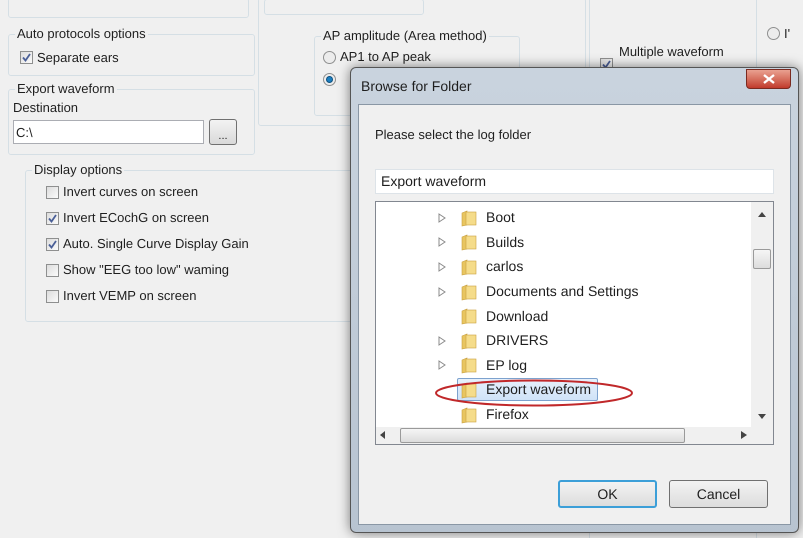 Image resolution: width=803 pixels, height=538 pixels. What do you see at coordinates (405, 36) in the screenshot?
I see `group-title: AP amplitude (Area method)` at bounding box center [405, 36].